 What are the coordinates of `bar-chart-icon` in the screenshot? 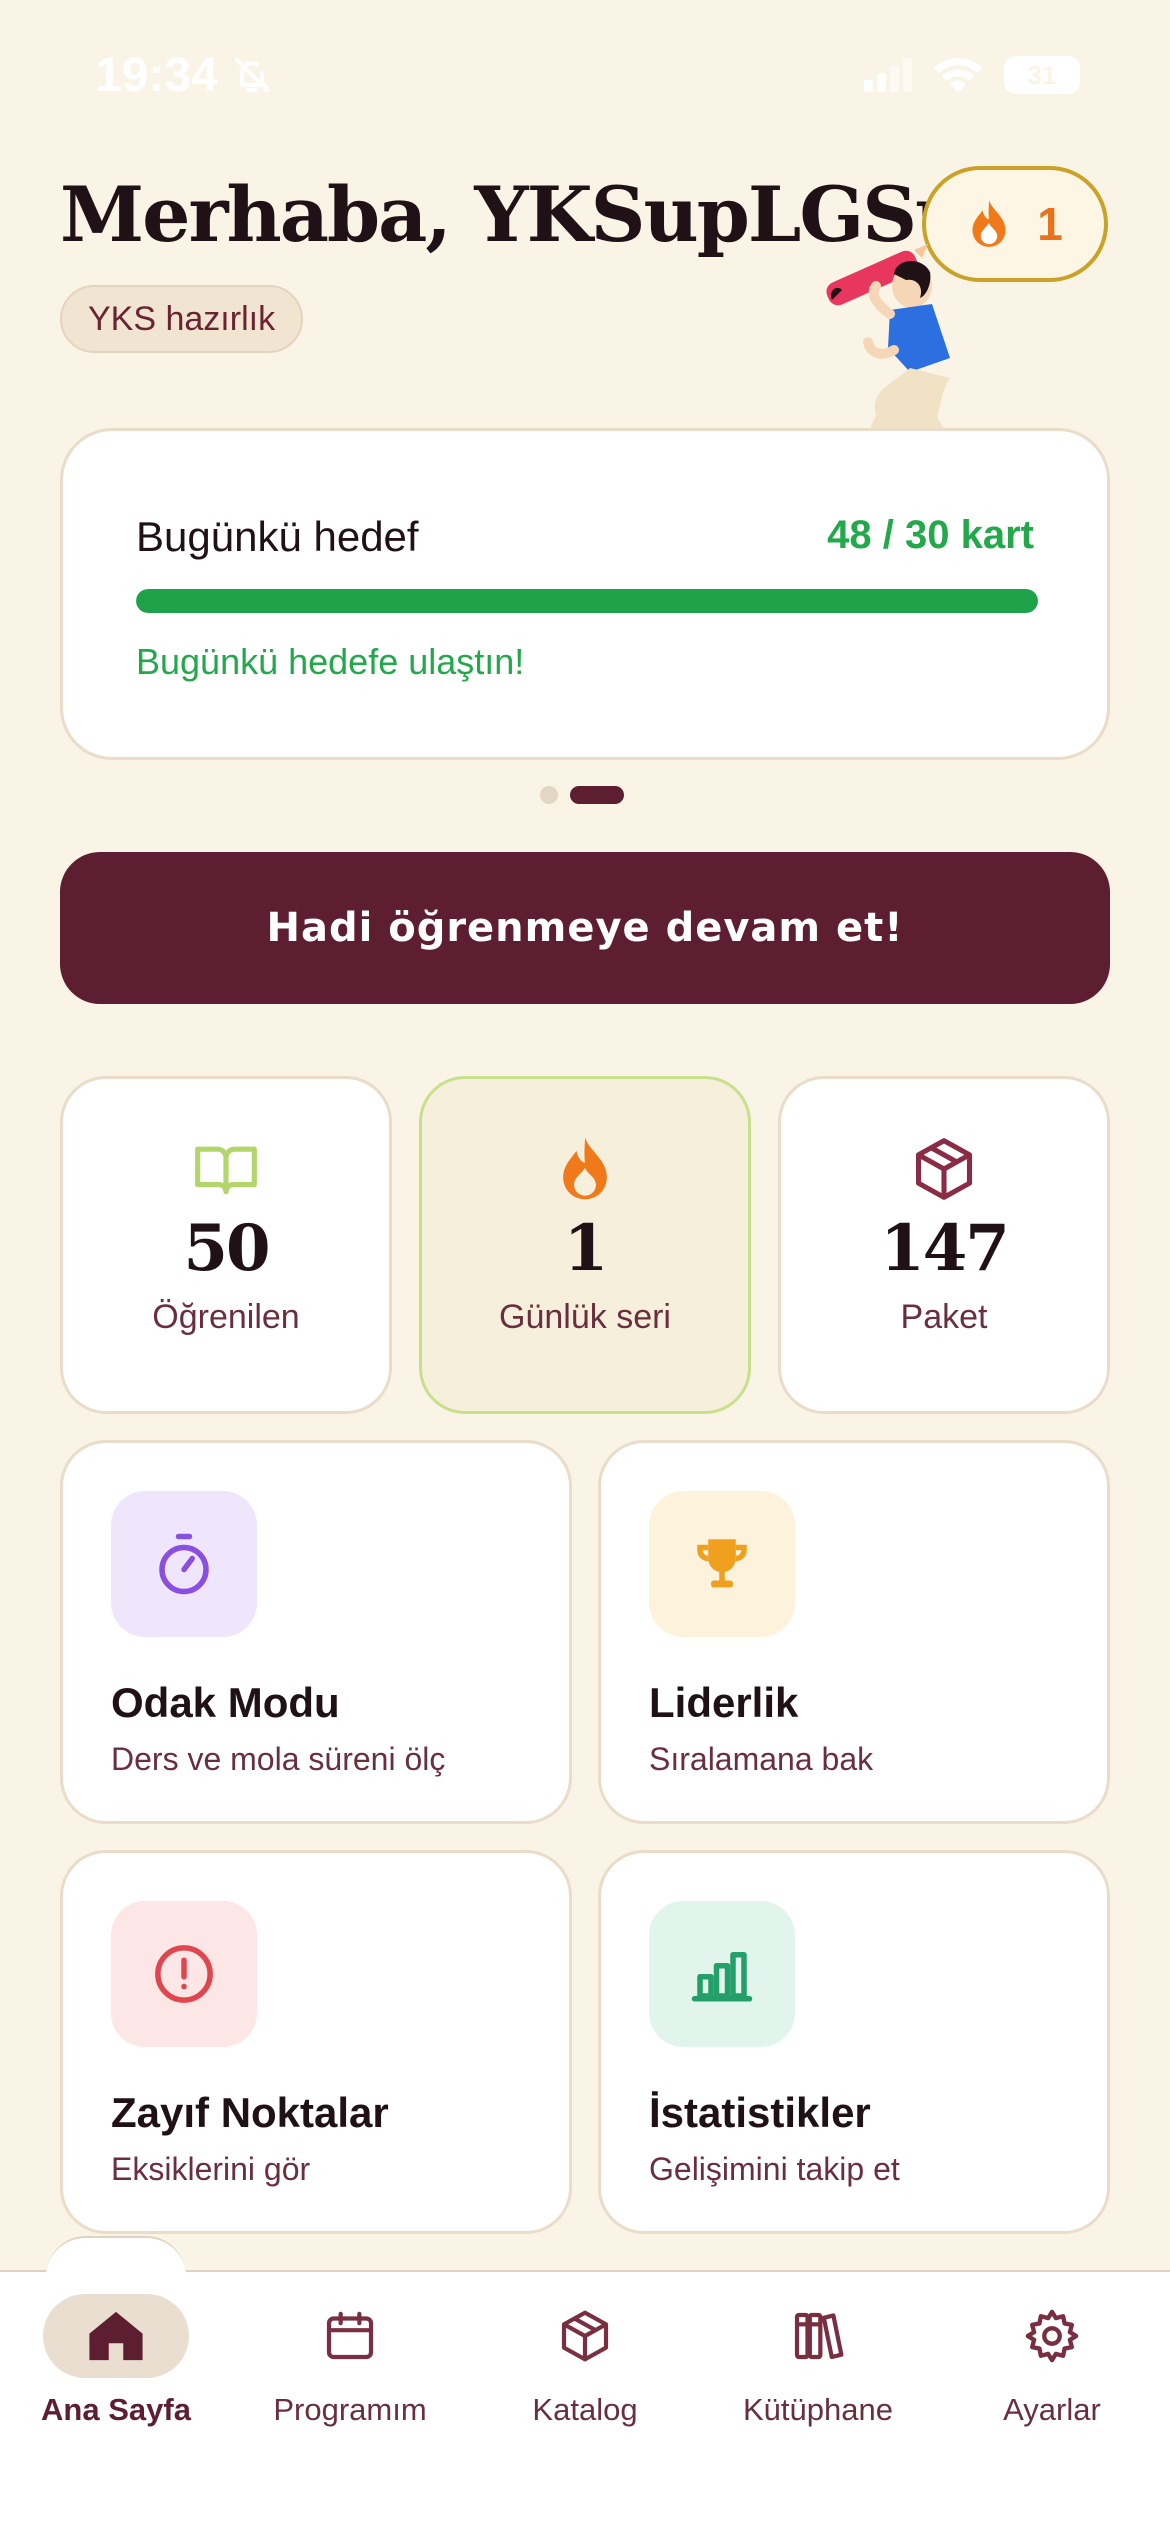 It's located at (722, 1977).